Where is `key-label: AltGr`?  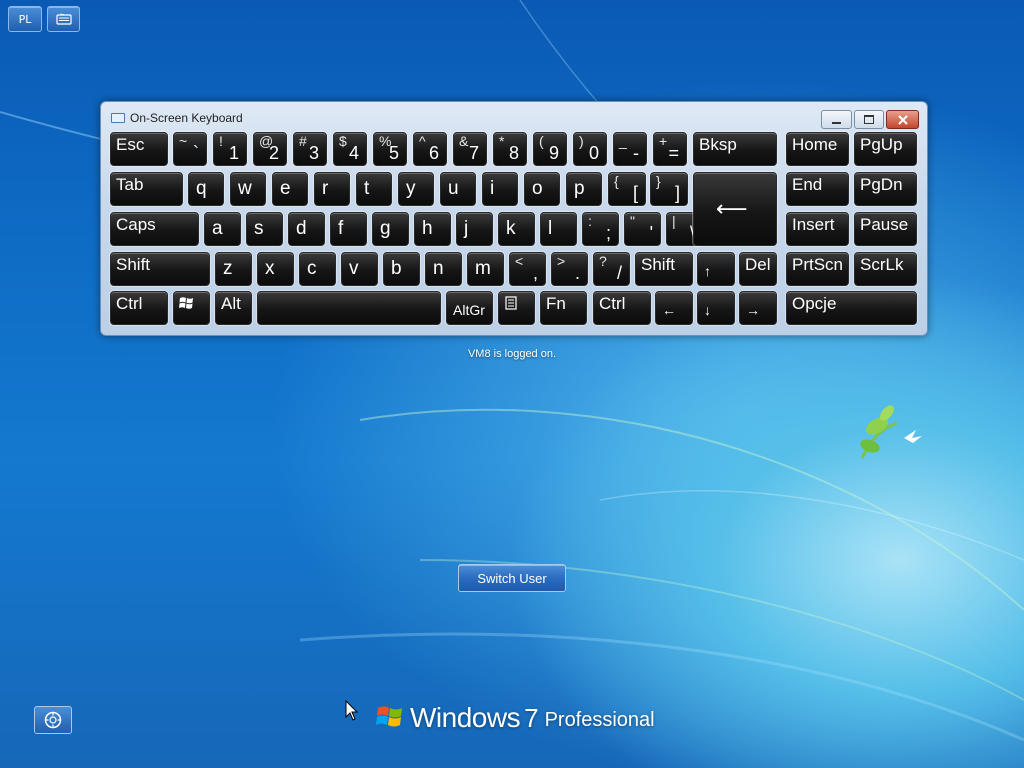
key-label: AltGr is located at coordinates (469, 310).